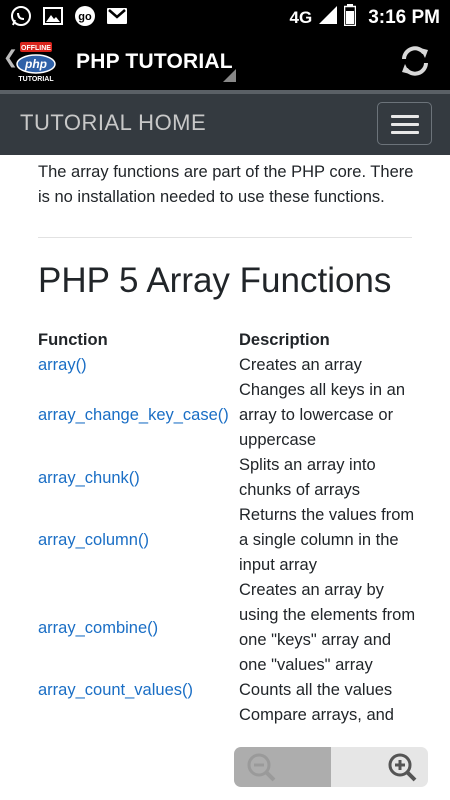  I want to click on function-link: array_change_key_case(), so click(133, 415).